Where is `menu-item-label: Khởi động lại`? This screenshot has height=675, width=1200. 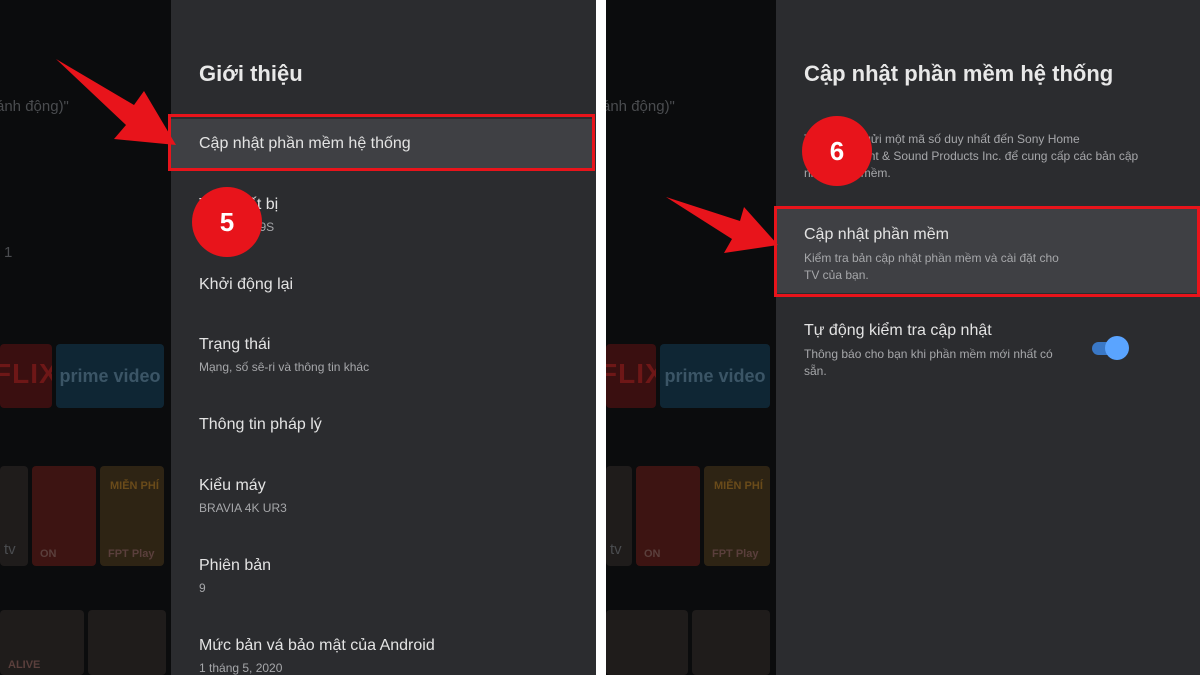
menu-item-label: Khởi động lại is located at coordinates (246, 284).